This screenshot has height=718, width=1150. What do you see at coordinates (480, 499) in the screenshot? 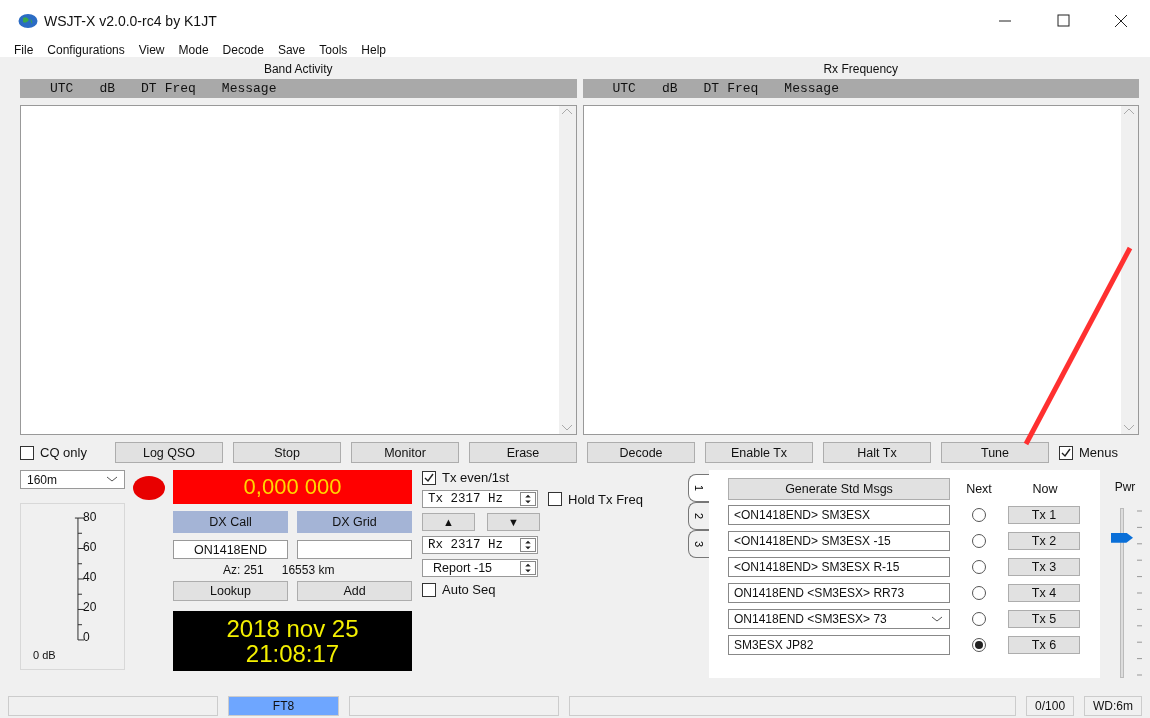
I see `spin-box: Tx 2317 Hz` at bounding box center [480, 499].